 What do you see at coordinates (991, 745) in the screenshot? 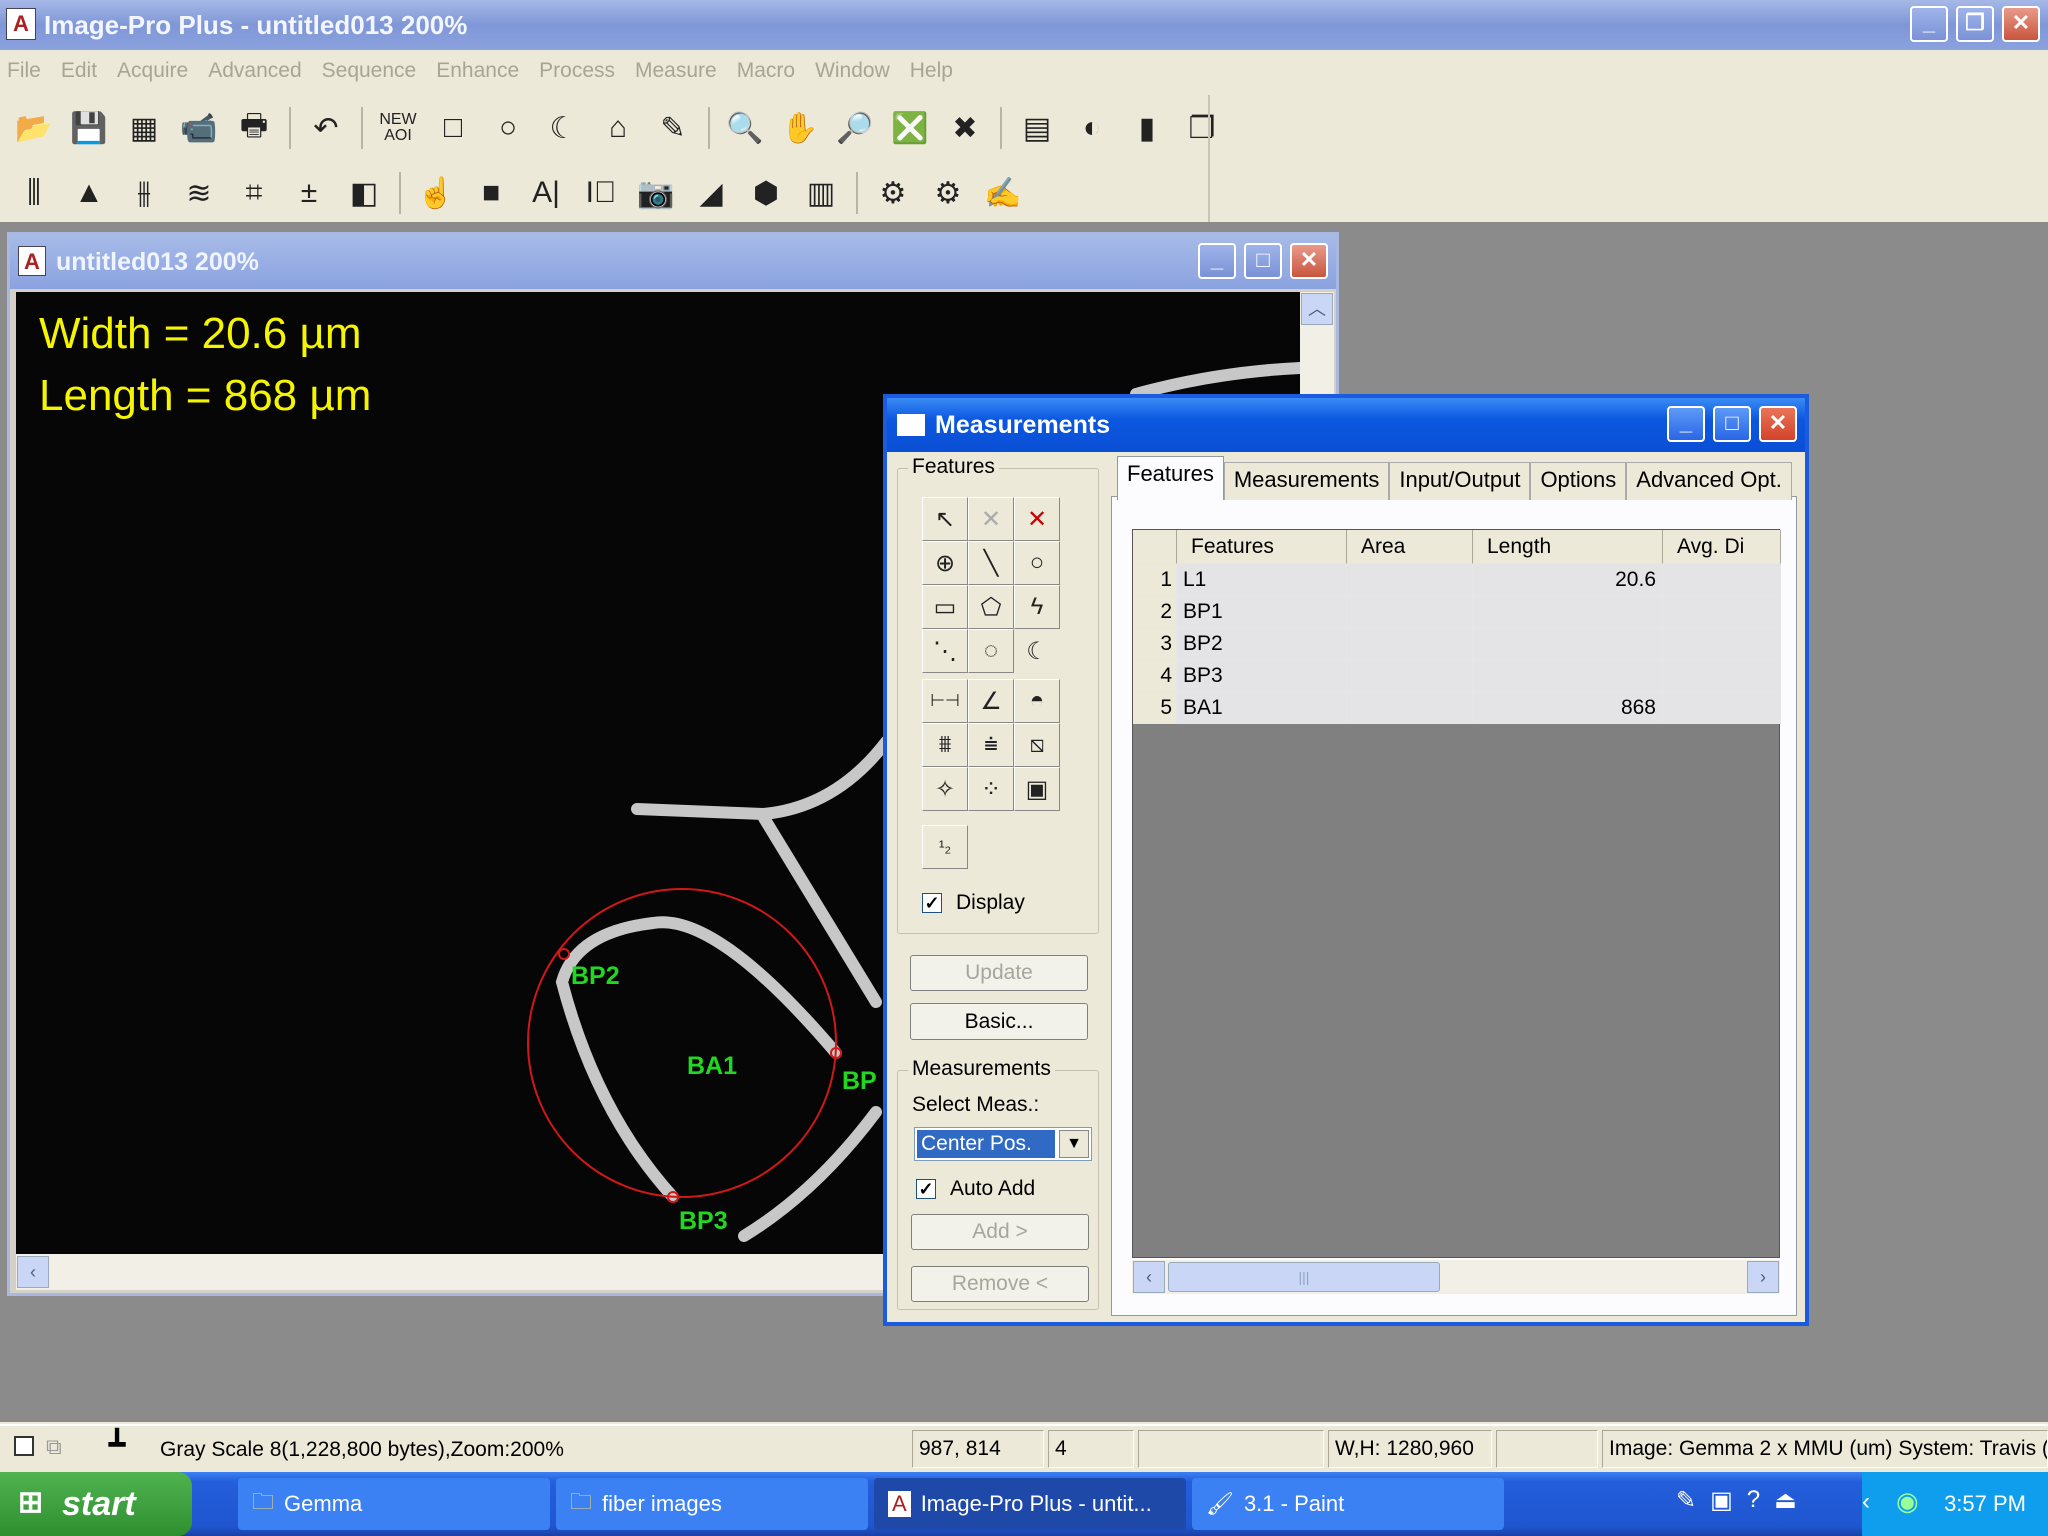
I see `stack-measure-icon: ⩧` at bounding box center [991, 745].